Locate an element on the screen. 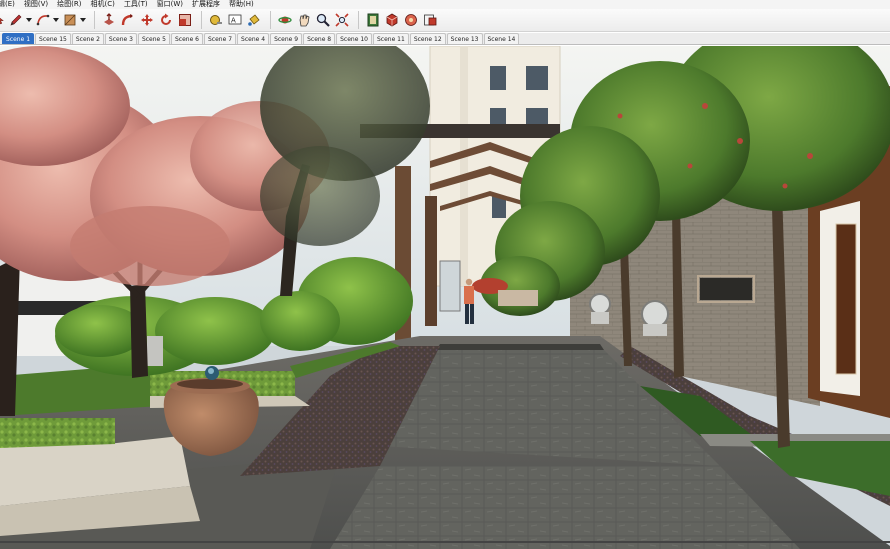 Image resolution: width=890 pixels, height=549 pixels. pan-tool-button is located at coordinates (303, 20).